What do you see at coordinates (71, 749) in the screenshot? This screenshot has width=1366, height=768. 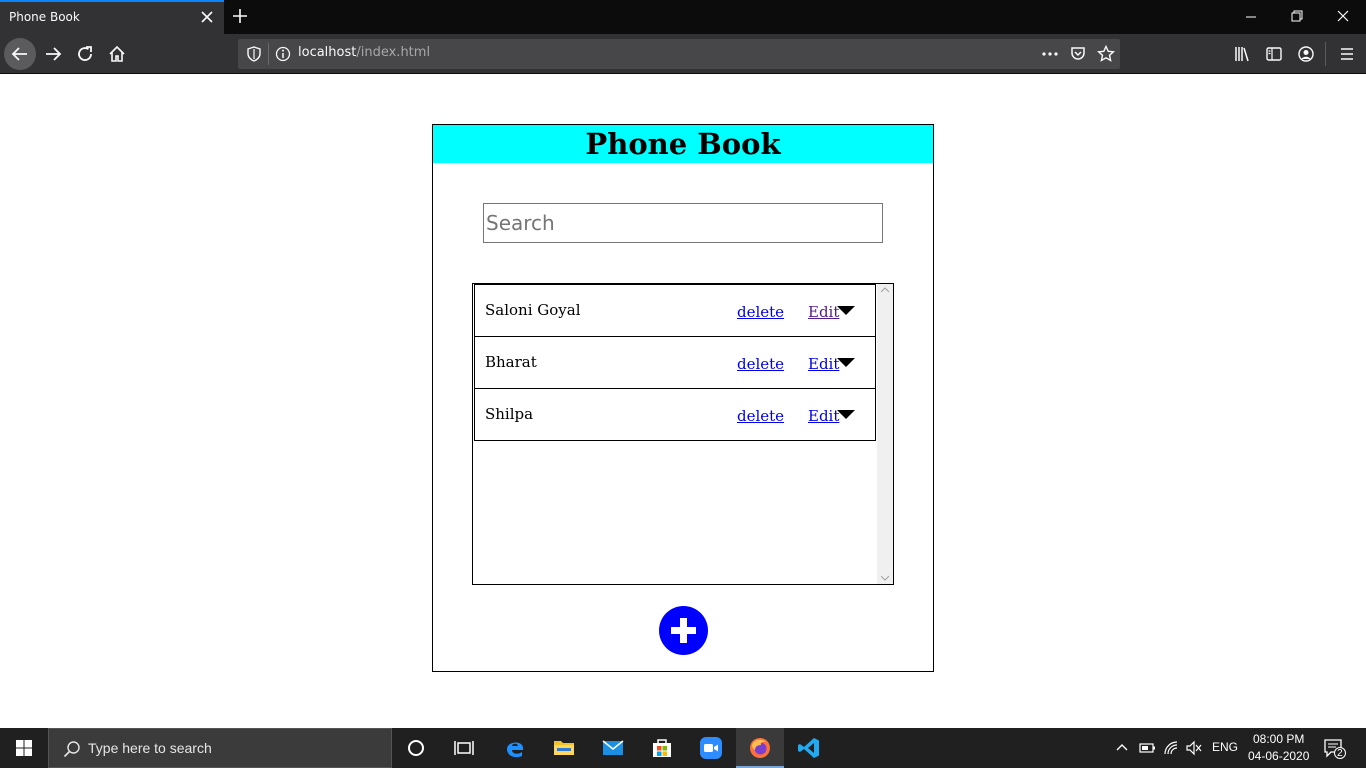 I see `search-icon` at bounding box center [71, 749].